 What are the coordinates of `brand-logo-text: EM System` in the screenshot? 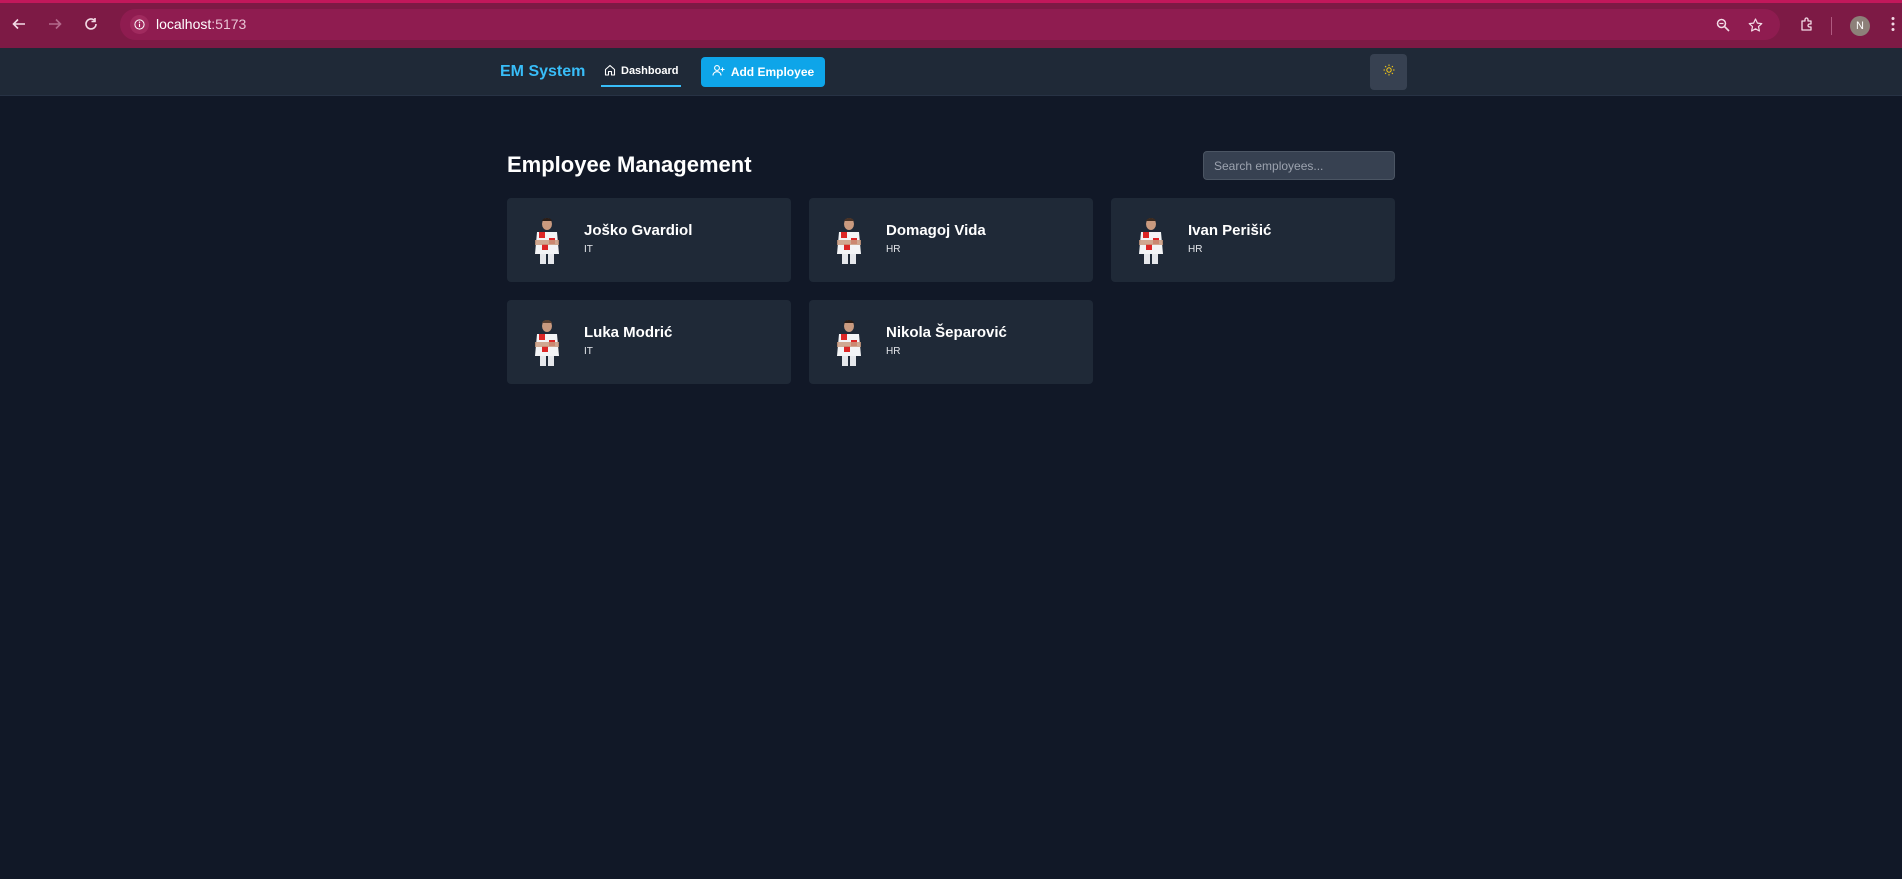 It's located at (542, 72).